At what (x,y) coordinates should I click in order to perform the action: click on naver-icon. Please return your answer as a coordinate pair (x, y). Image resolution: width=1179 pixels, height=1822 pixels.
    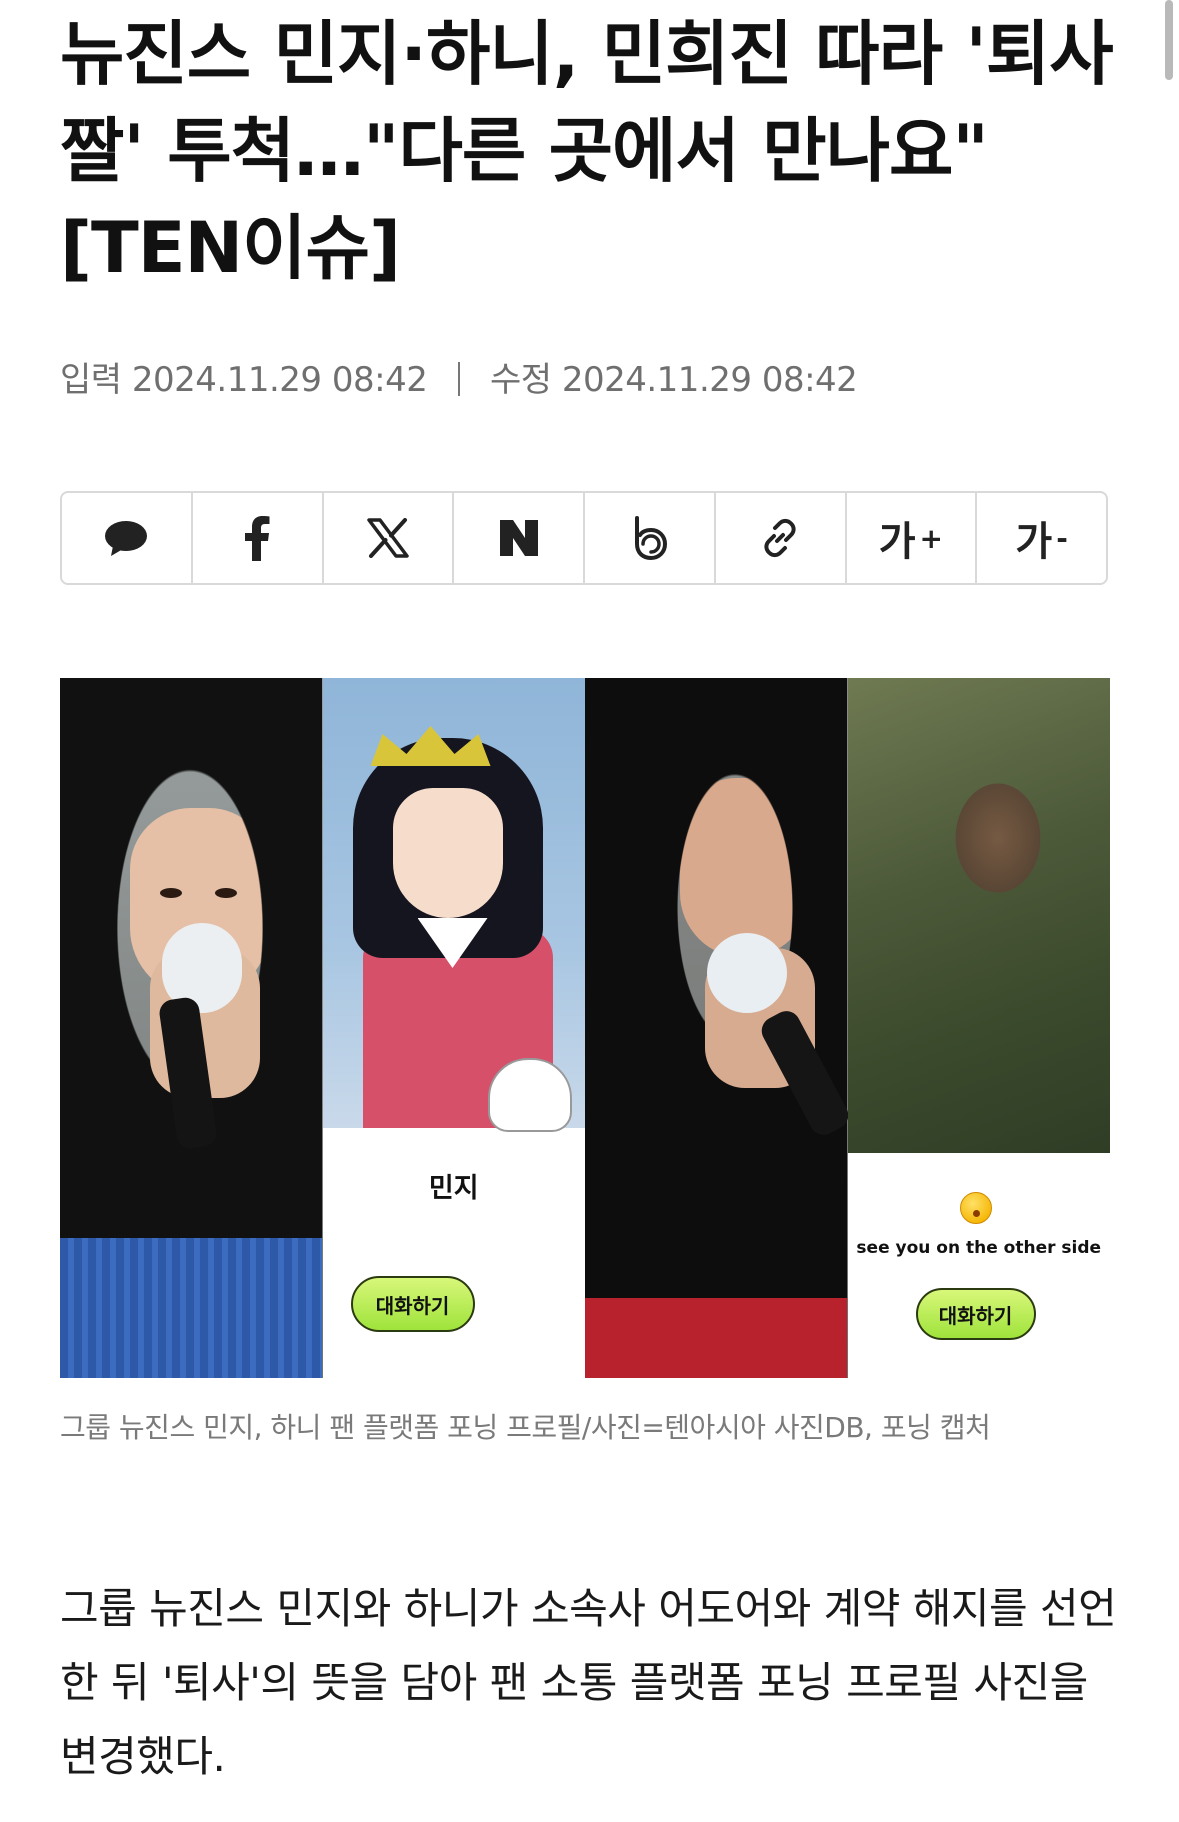
    Looking at the image, I should click on (518, 538).